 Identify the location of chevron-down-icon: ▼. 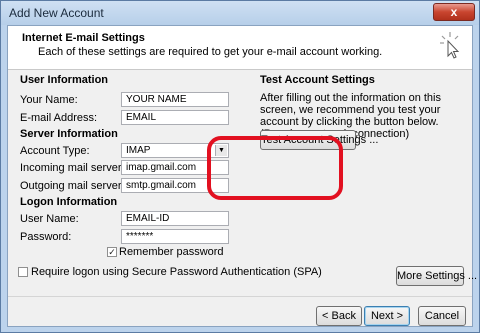
(221, 150).